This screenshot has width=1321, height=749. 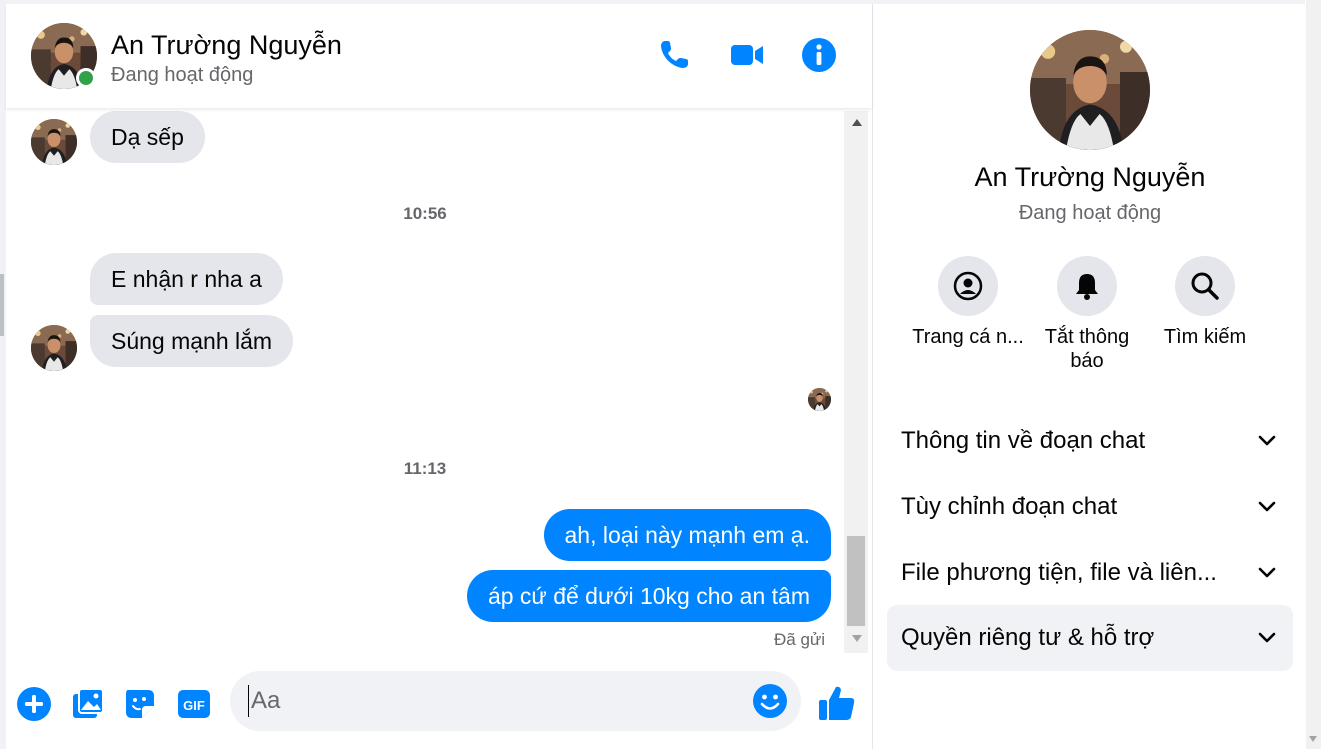 I want to click on section-chat-info: Thông tin về đoạn chat, so click(x=1090, y=441).